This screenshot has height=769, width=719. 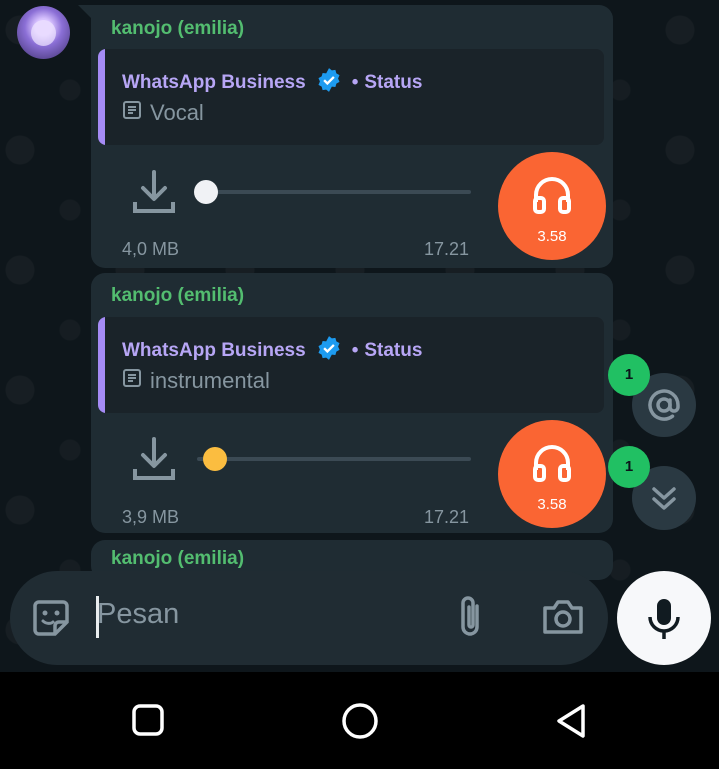 I want to click on mic-icon, so click(x=664, y=619).